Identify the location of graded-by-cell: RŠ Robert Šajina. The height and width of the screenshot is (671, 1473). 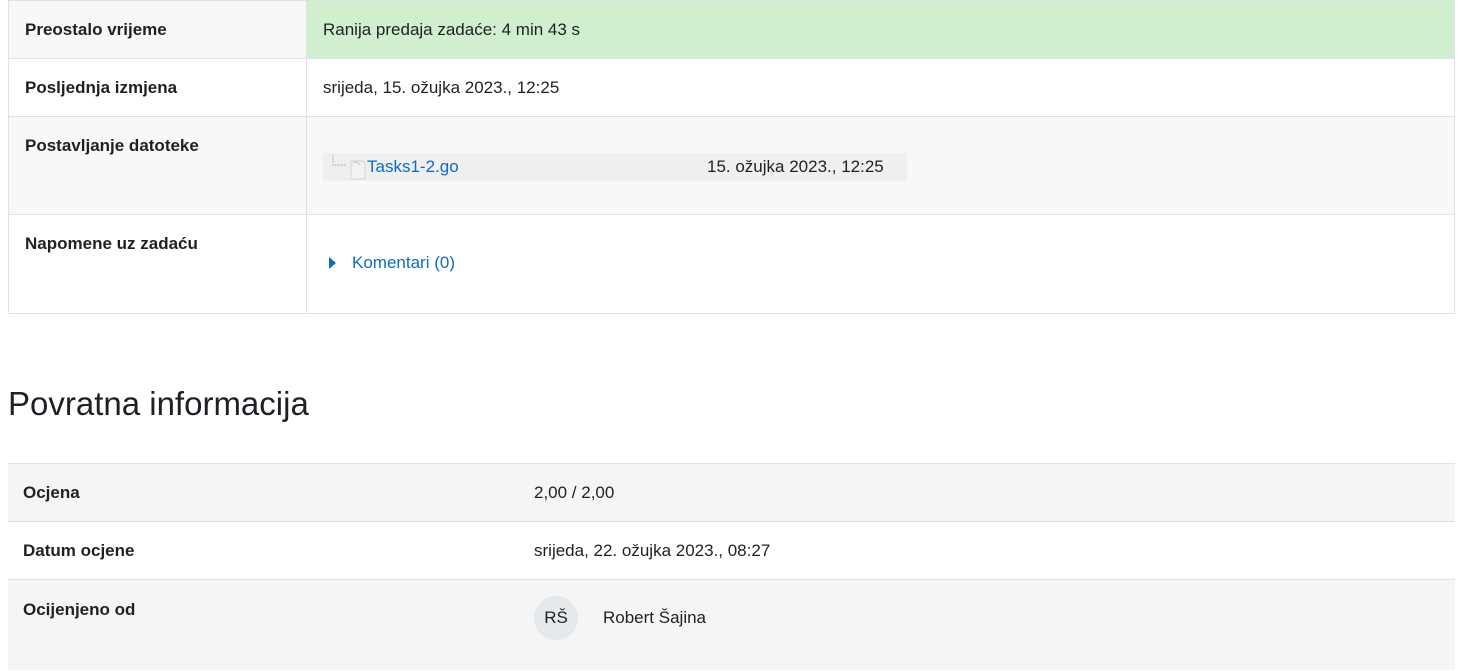
(994, 624).